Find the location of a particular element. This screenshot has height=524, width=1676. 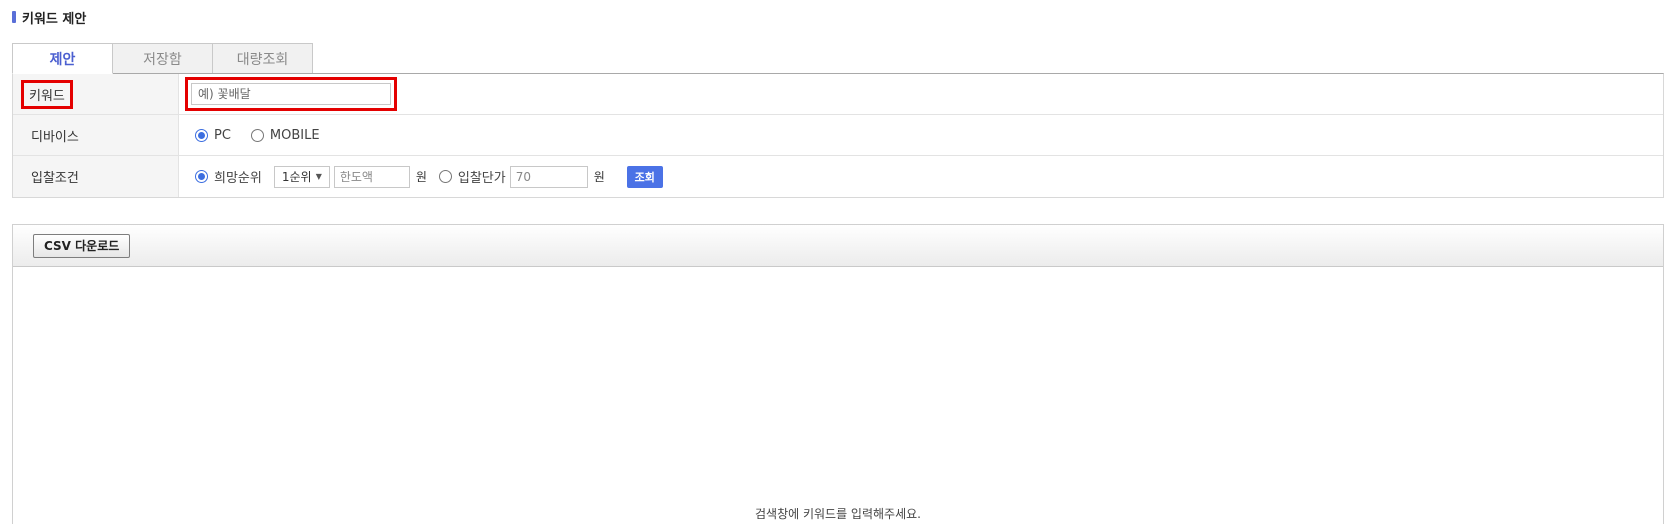

device-value-cell: PC MOBILE is located at coordinates (921, 135).